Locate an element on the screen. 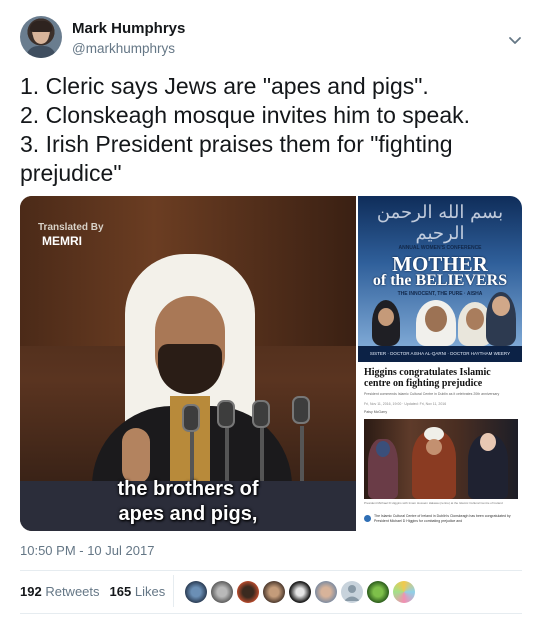  author-avatar is located at coordinates (41, 37).